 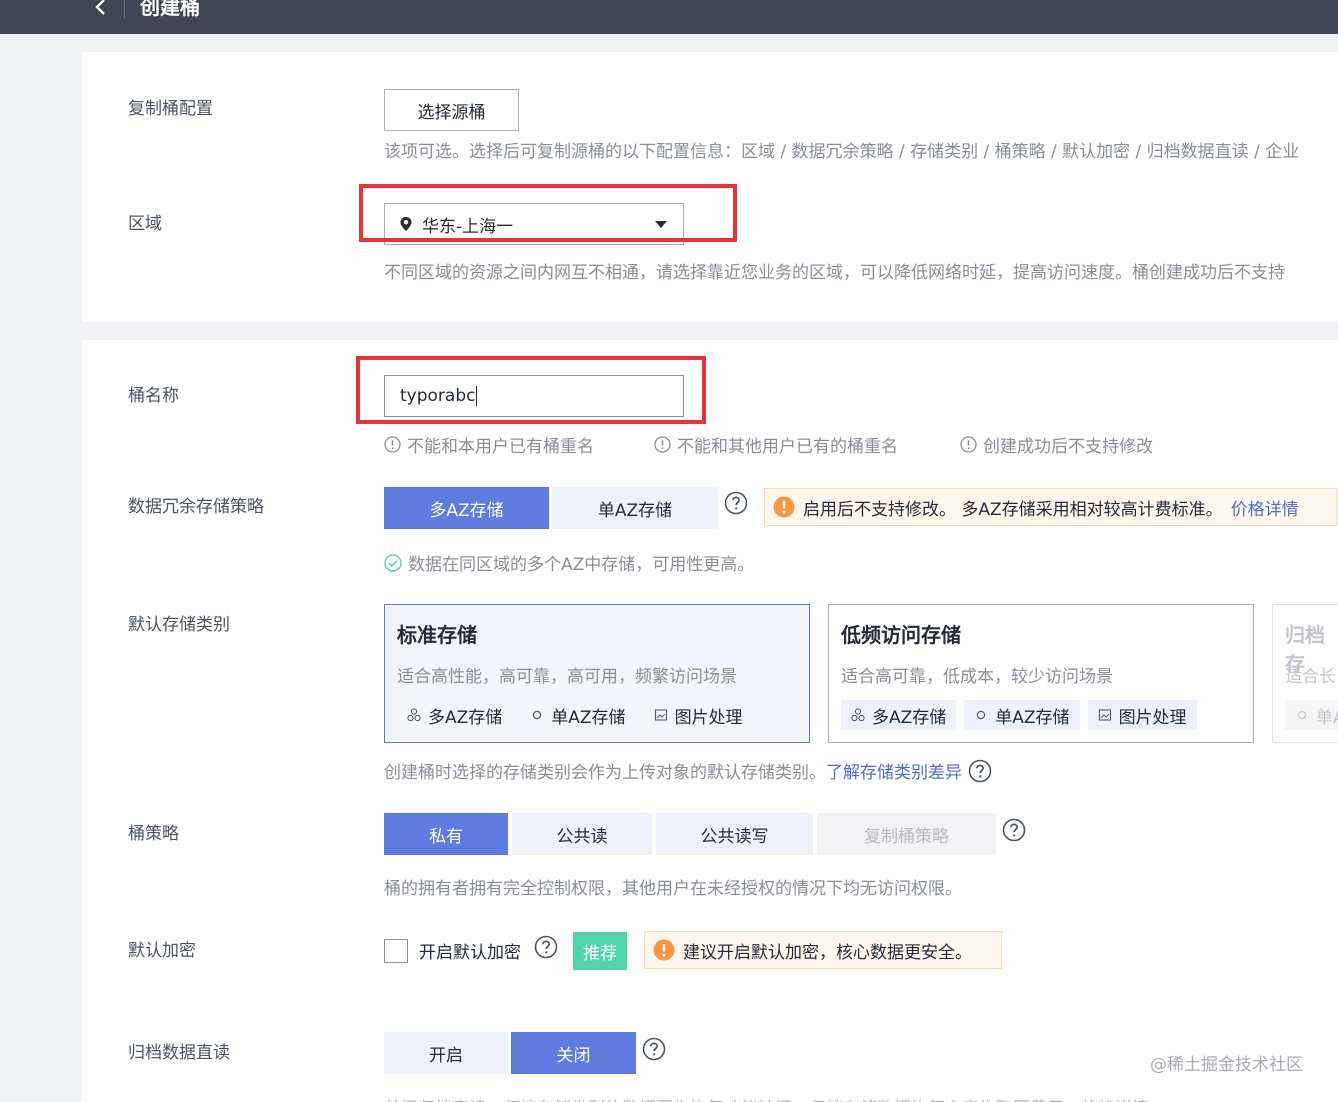 What do you see at coordinates (153, 396) in the screenshot?
I see `bucket-name-label: 桶名称` at bounding box center [153, 396].